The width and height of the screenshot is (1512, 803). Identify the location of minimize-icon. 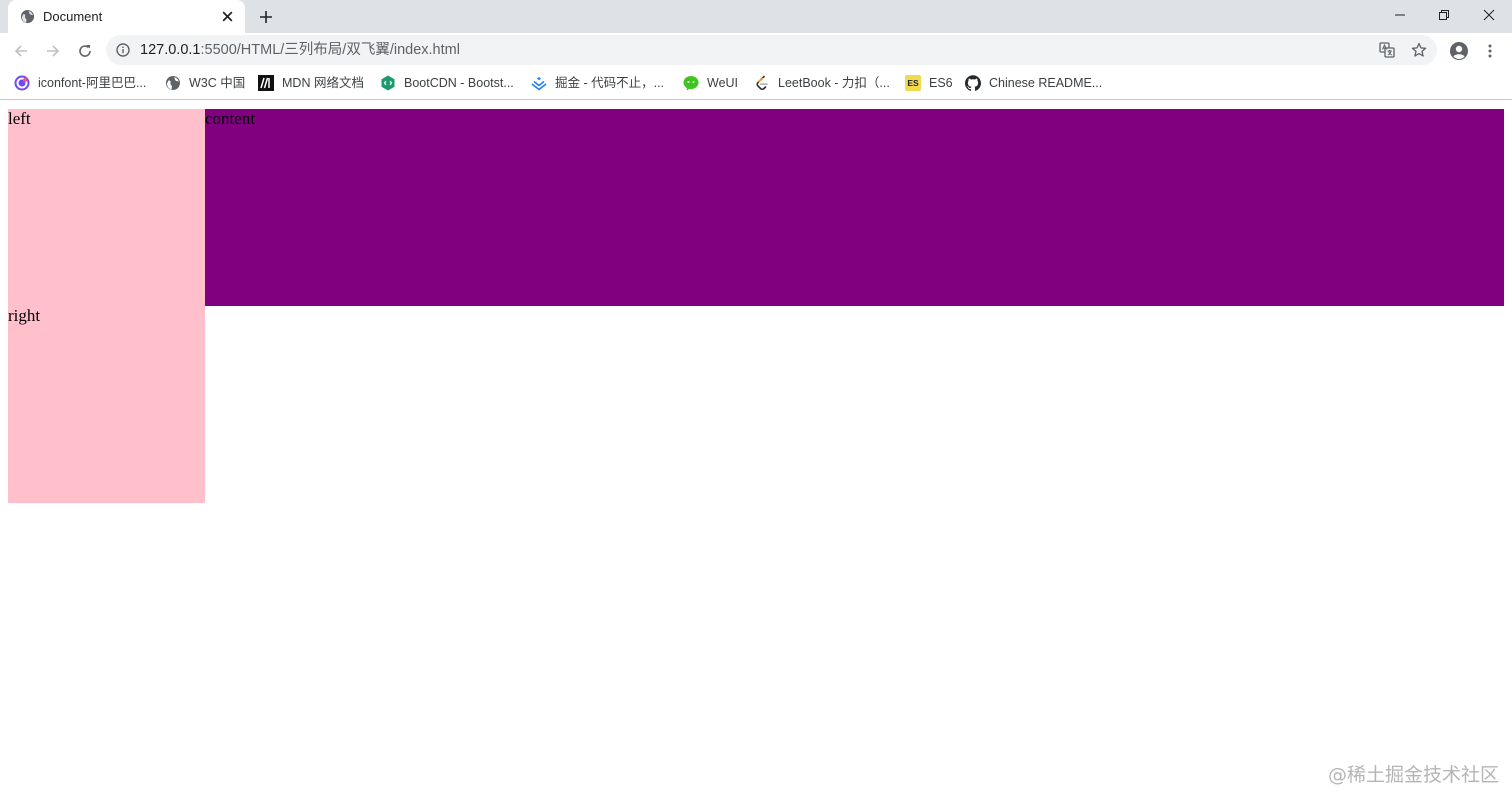
(1400, 15).